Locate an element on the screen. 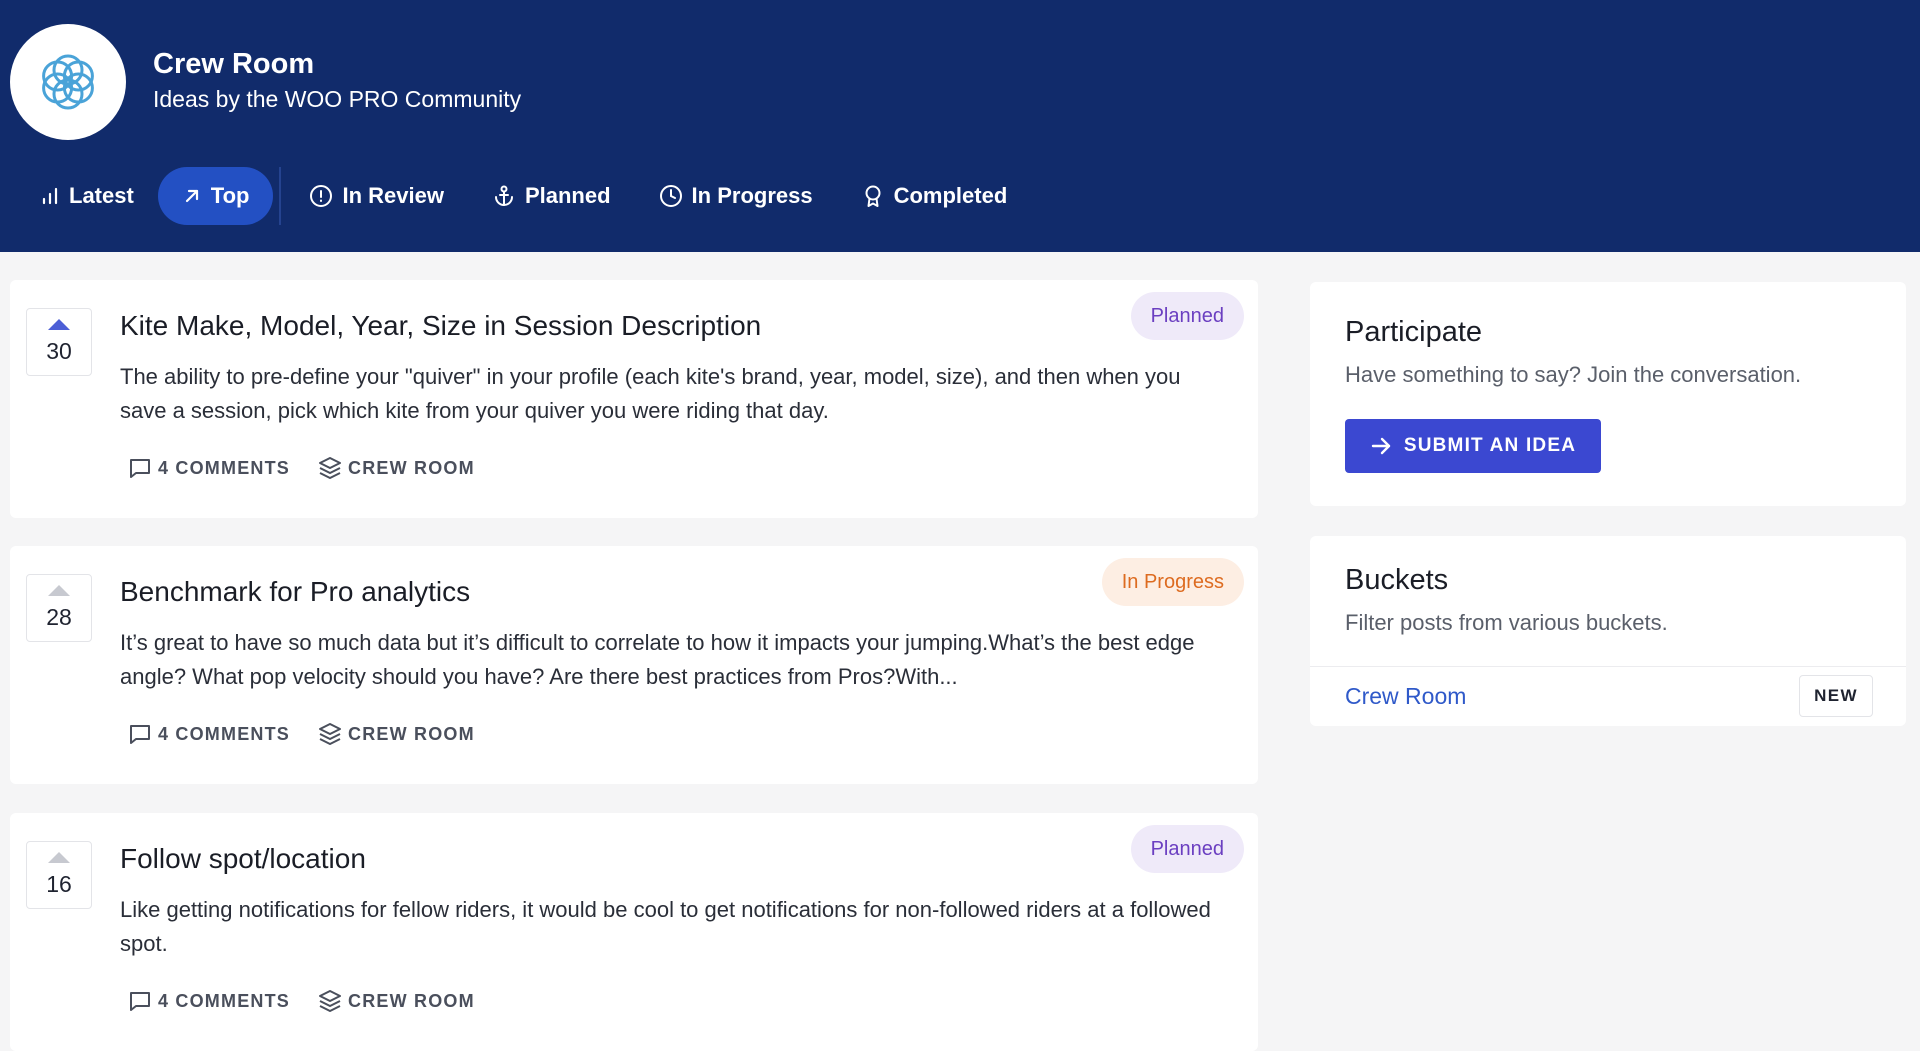 The image size is (1920, 1051). tab-label: In Progress is located at coordinates (752, 195).